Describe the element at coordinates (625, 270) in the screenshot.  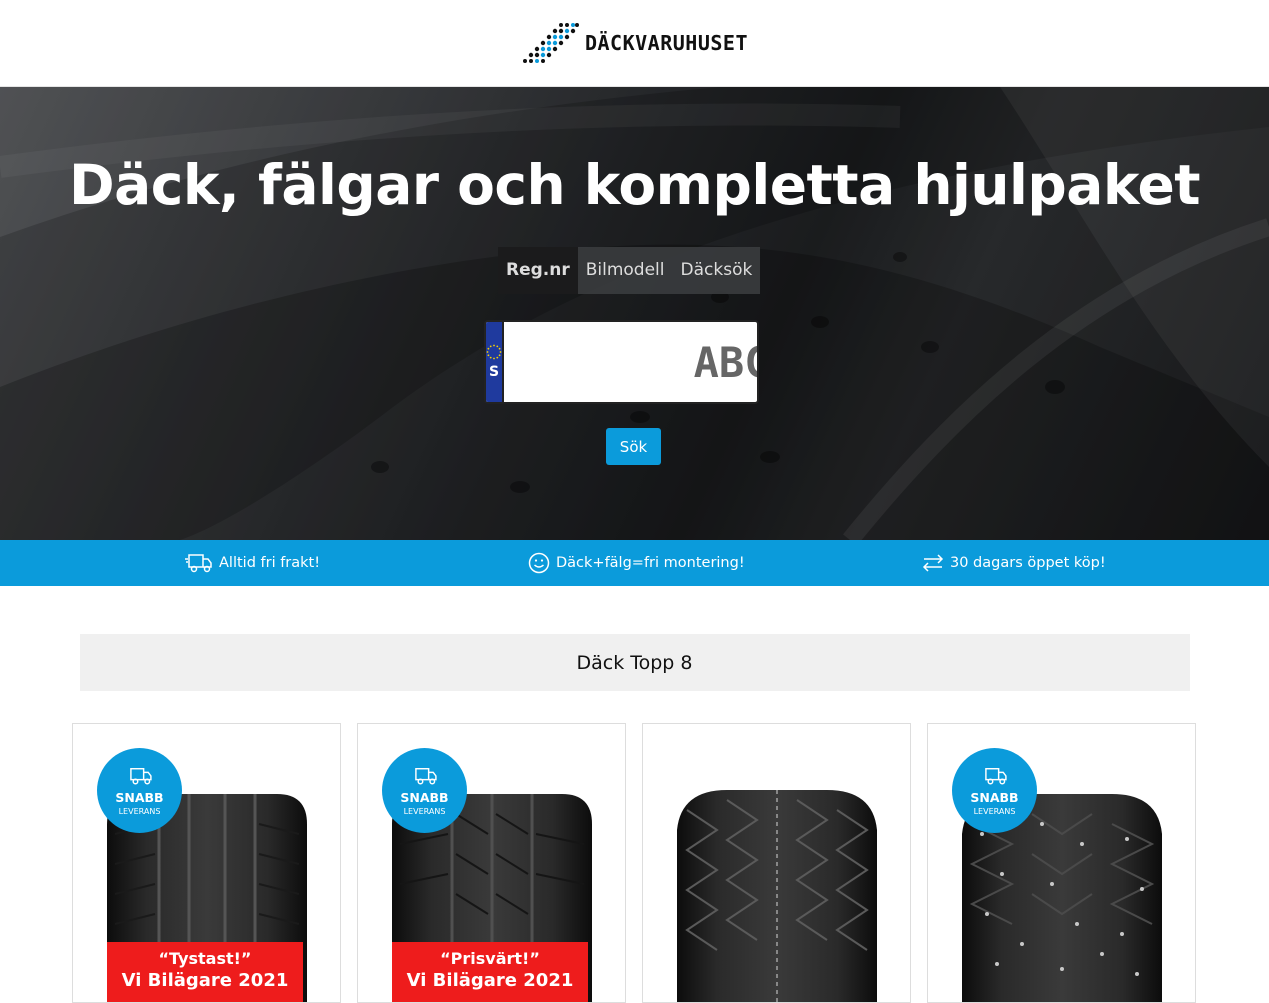
I see `tab-bilmodell: Bilmodell` at that location.